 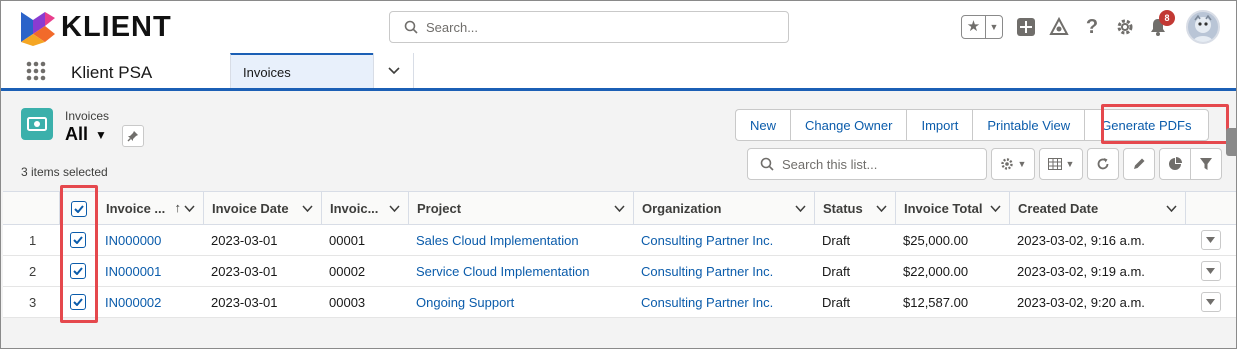 I want to click on select-all-checkbox, so click(x=78, y=208).